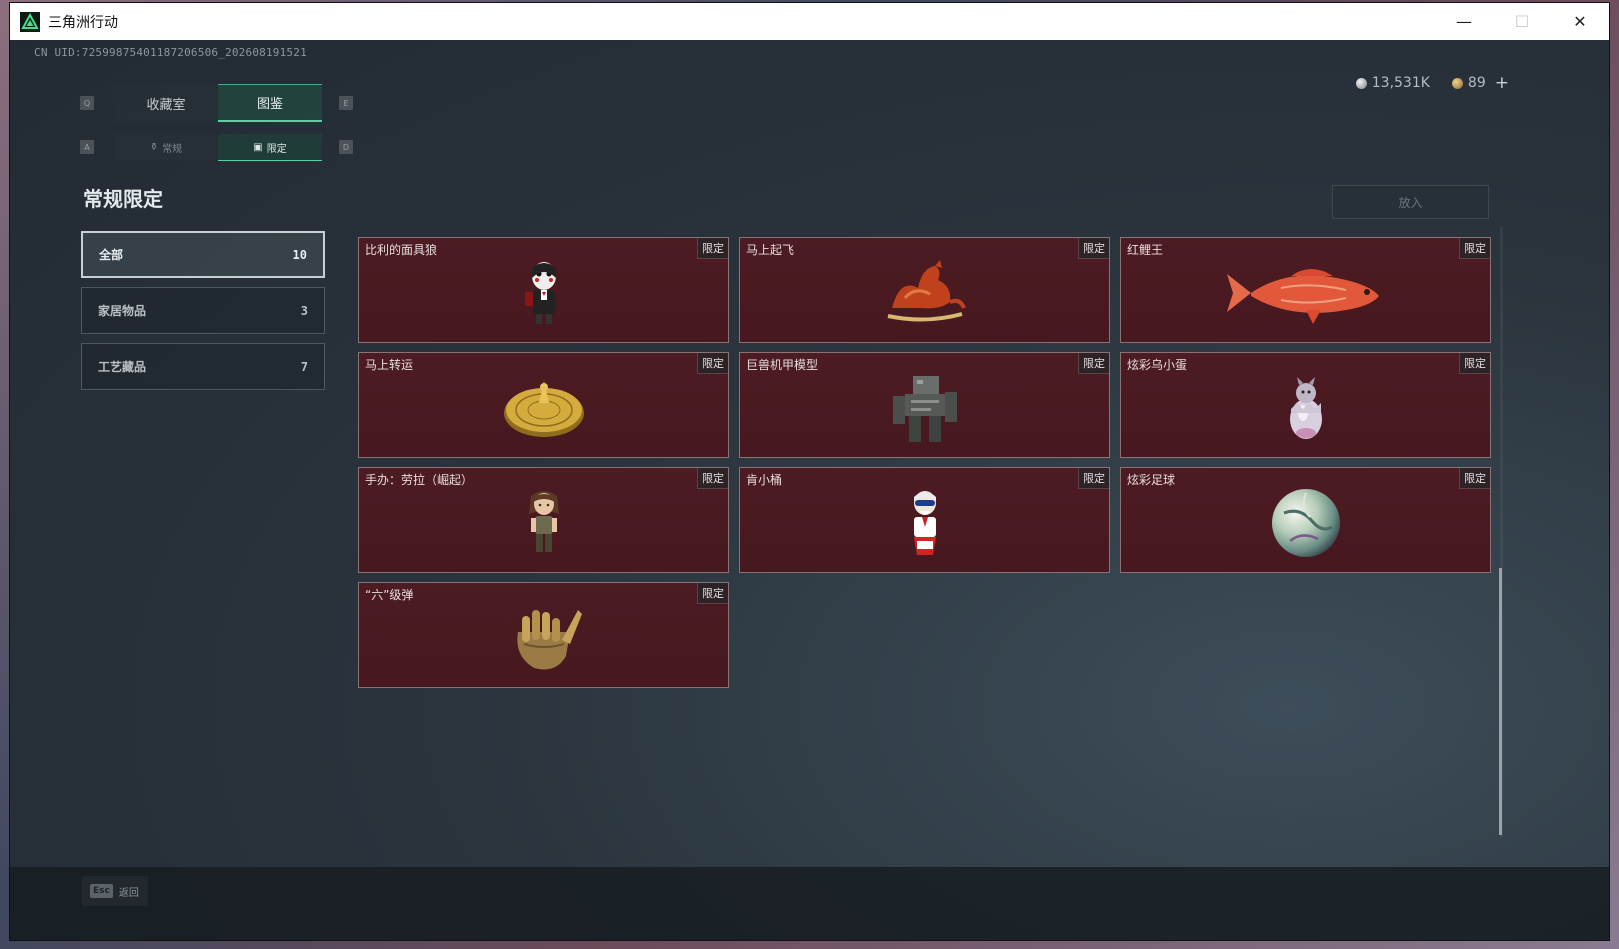  Describe the element at coordinates (544, 525) in the screenshot. I see `lara-figure-icon` at that location.